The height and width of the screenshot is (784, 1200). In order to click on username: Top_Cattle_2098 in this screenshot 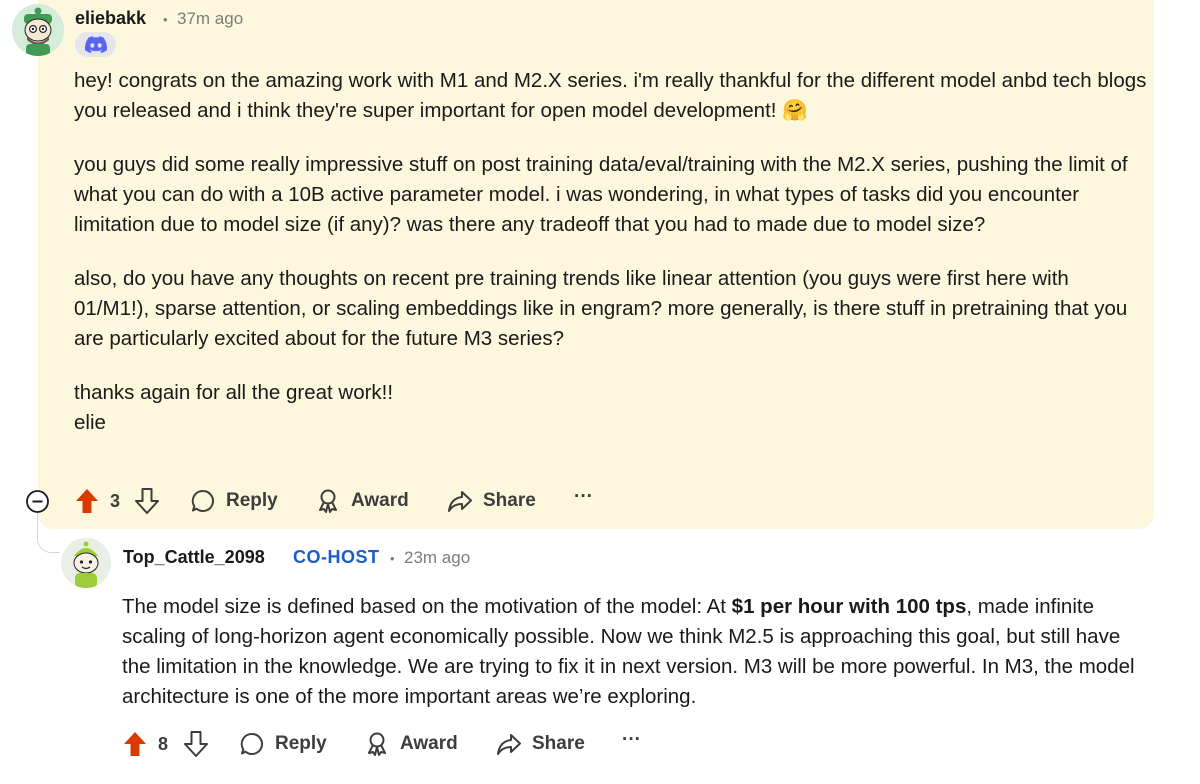, I will do `click(194, 557)`.